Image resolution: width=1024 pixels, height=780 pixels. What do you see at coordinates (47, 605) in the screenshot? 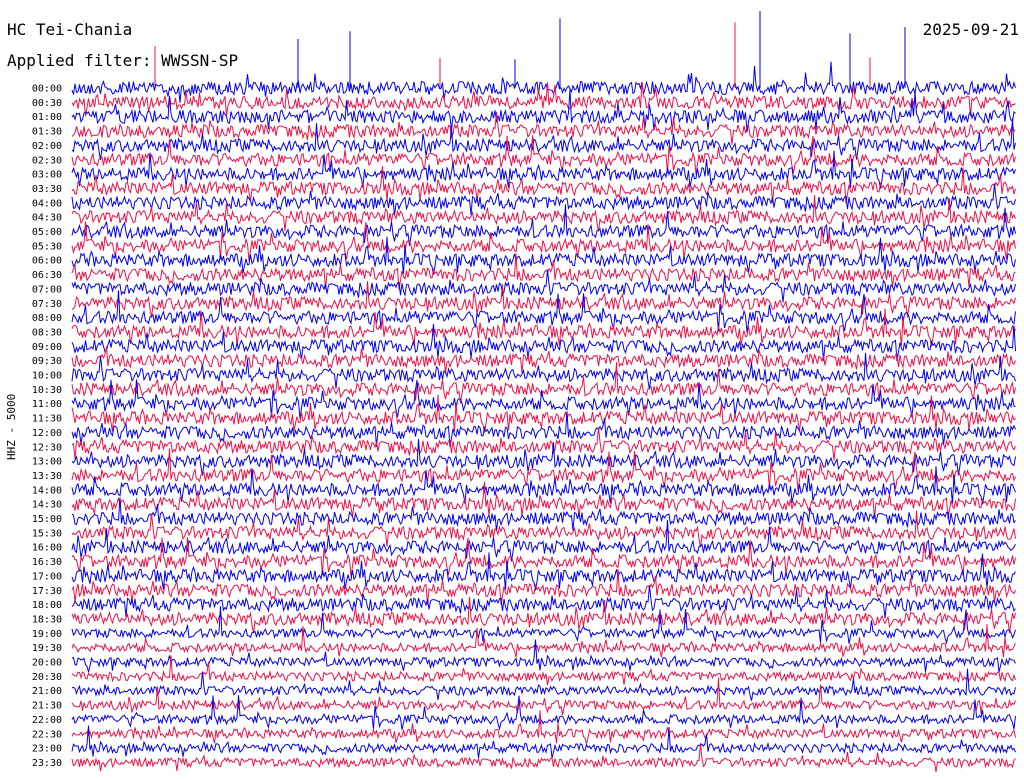
I see `row-label: 18:00` at bounding box center [47, 605].